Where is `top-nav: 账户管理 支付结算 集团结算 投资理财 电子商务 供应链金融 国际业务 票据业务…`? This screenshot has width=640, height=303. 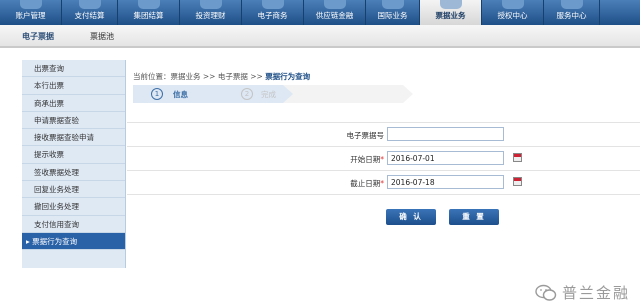 top-nav: 账户管理 支付结算 集团结算 投资理财 电子商务 供应链金融 国际业务 票据业务… is located at coordinates (320, 12).